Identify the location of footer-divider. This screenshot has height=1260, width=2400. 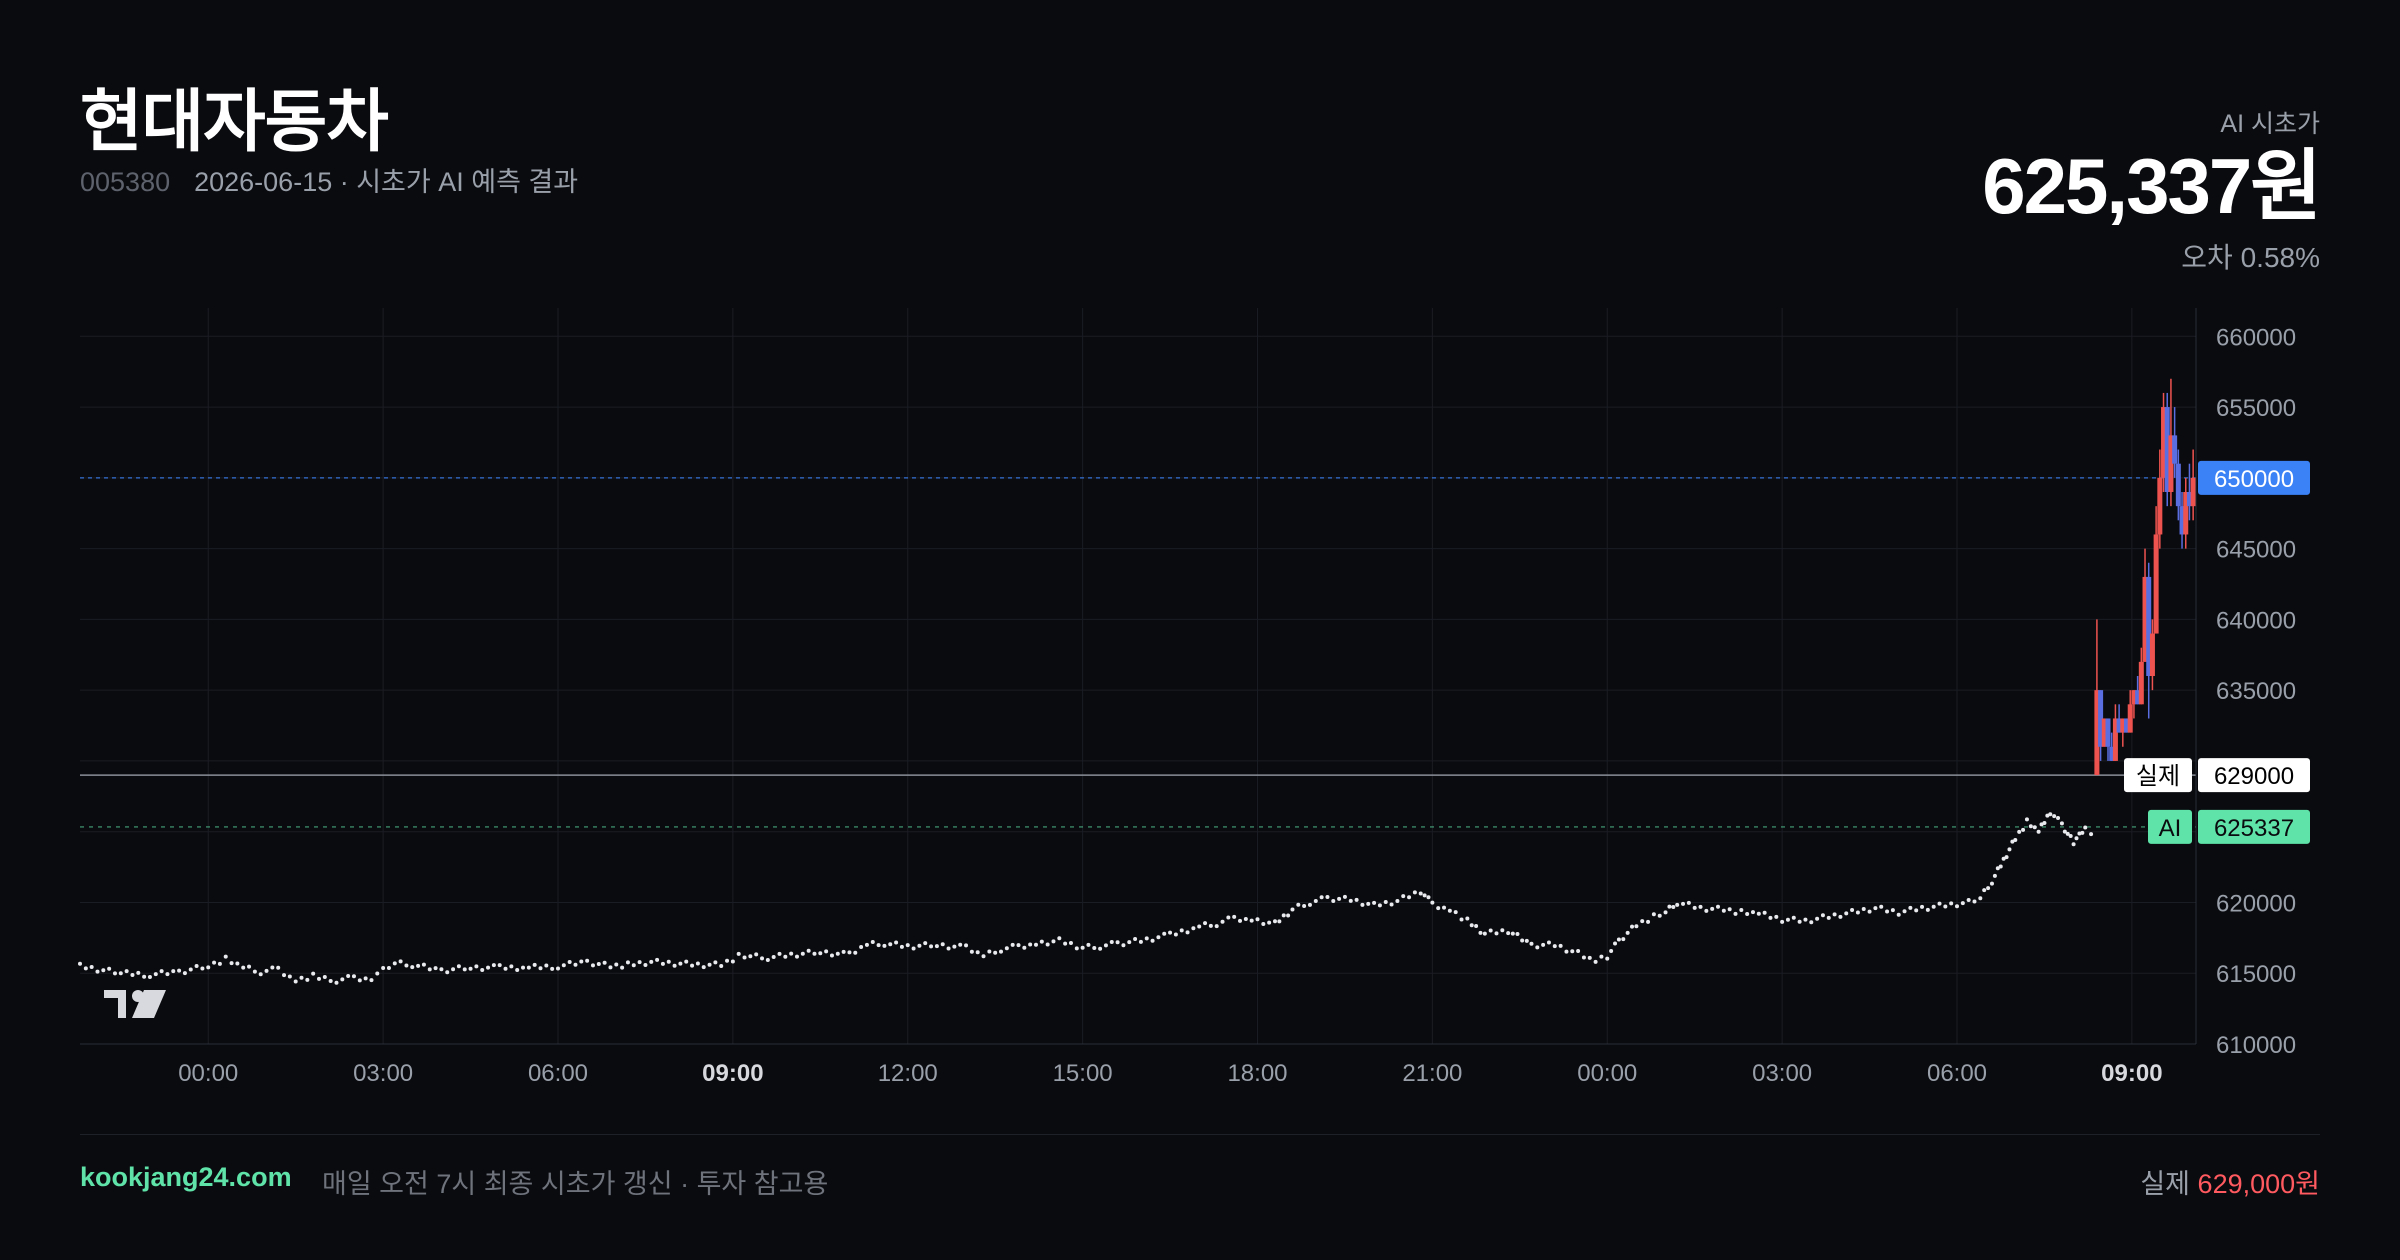
(1200, 1134).